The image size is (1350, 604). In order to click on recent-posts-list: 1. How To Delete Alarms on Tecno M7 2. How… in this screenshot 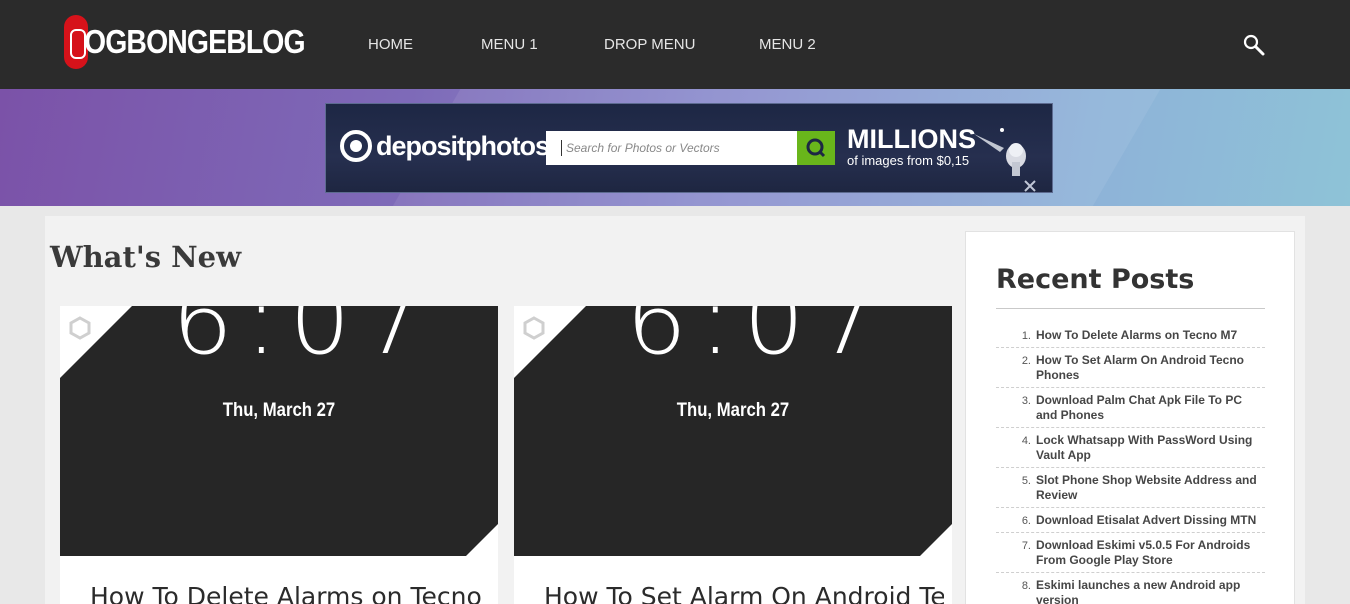, I will do `click(1130, 466)`.